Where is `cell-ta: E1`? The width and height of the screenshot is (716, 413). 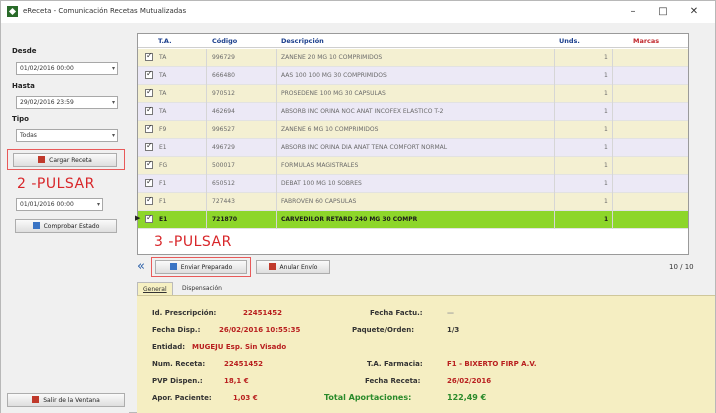
cell-ta: E1 is located at coordinates (163, 147).